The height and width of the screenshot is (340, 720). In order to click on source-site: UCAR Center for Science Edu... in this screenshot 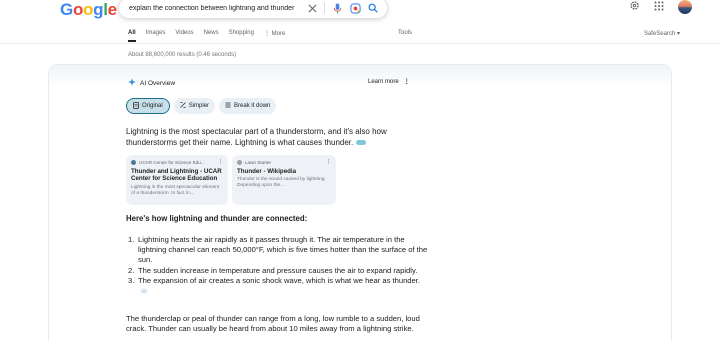, I will do `click(172, 162)`.